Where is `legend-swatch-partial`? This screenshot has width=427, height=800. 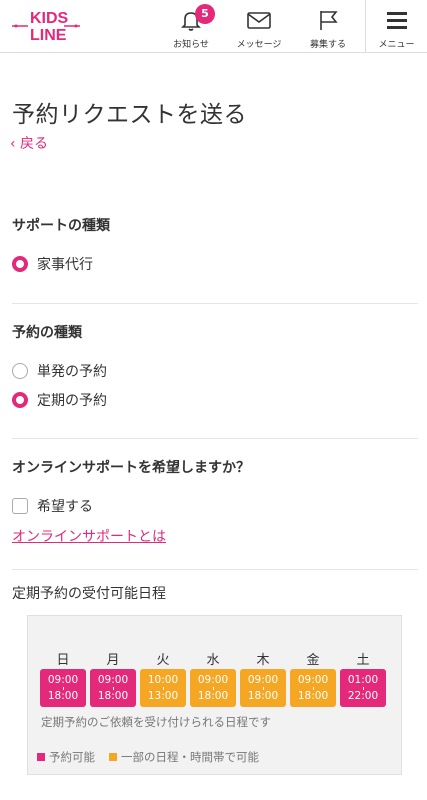
legend-swatch-partial is located at coordinates (113, 757).